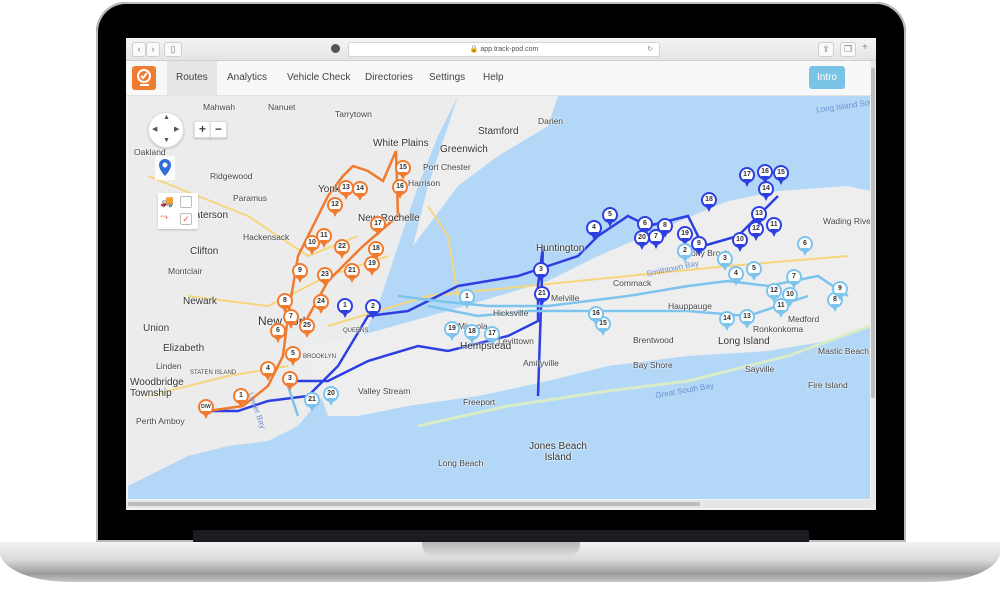 The height and width of the screenshot is (589, 1000). I want to click on map-pin-orange-11: 11, so click(324, 238).